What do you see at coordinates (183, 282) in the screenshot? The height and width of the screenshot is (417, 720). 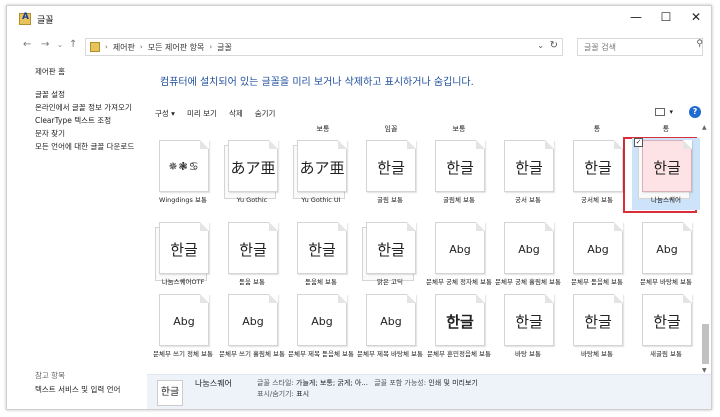 I see `font-name-label: 나눔스퀘어OTF` at bounding box center [183, 282].